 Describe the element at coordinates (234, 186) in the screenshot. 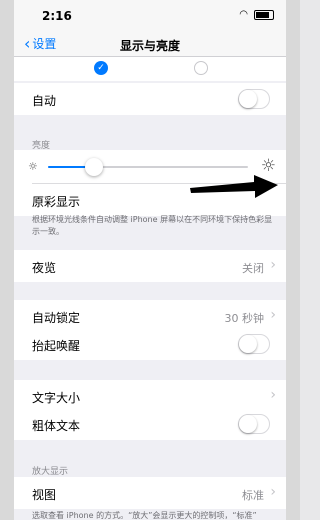

I see `annotation-arrow-icon` at that location.